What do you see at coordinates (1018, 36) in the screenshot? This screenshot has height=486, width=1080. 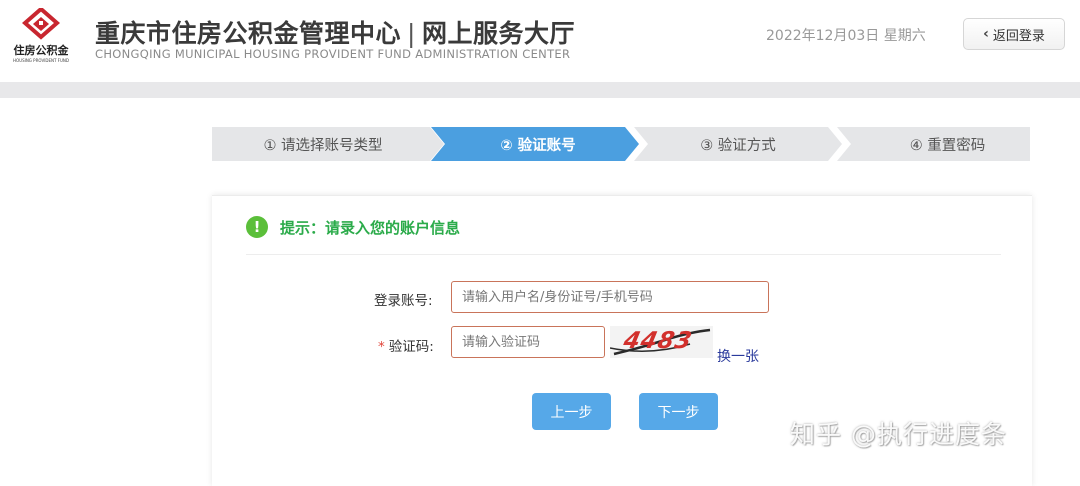 I see `back-to-login-label: 返回登录` at bounding box center [1018, 36].